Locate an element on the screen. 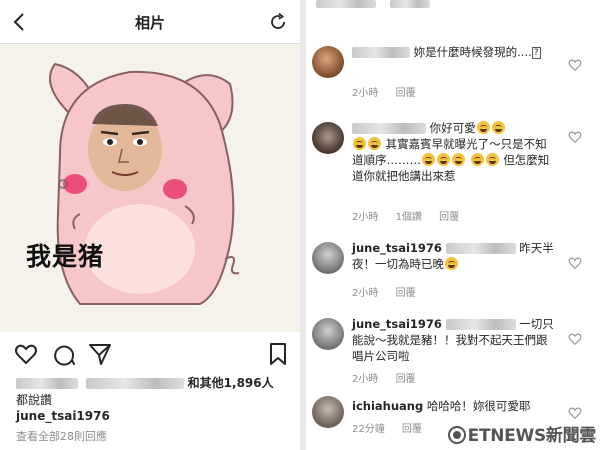  etnews-logo-icon is located at coordinates (456, 435).